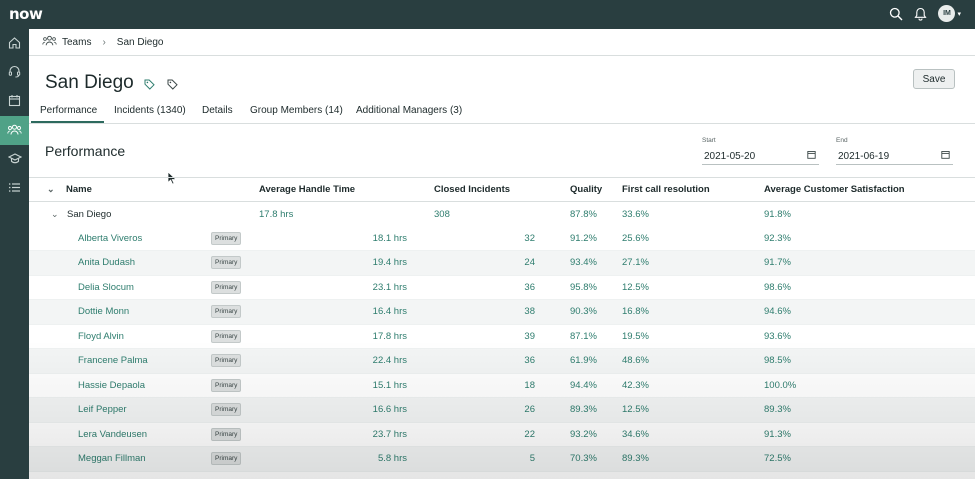 Image resolution: width=975 pixels, height=479 pixels. Describe the element at coordinates (138, 434) in the screenshot. I see `agent-name-link: Lera Vandeusen` at that location.